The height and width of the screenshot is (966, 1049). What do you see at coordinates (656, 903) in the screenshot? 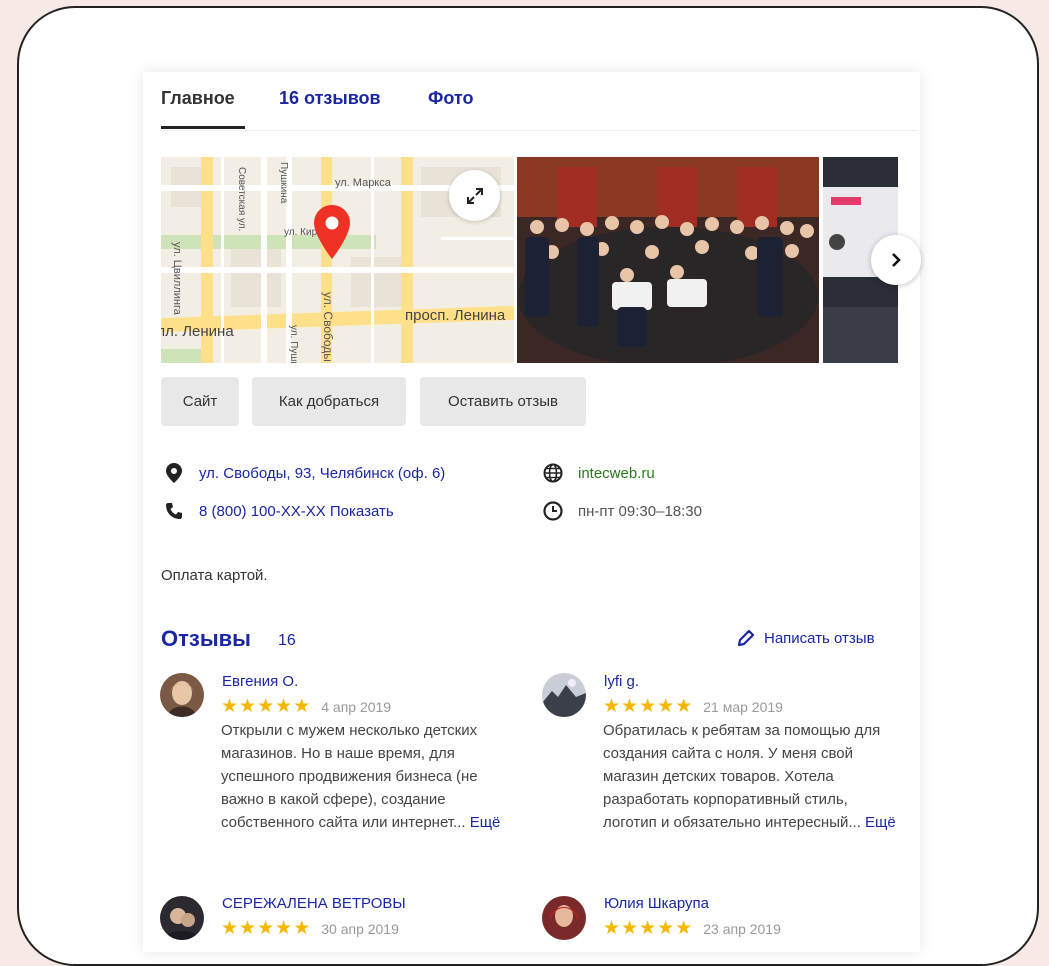
I see `reviewer-name: Юлия Шкарупа` at bounding box center [656, 903].